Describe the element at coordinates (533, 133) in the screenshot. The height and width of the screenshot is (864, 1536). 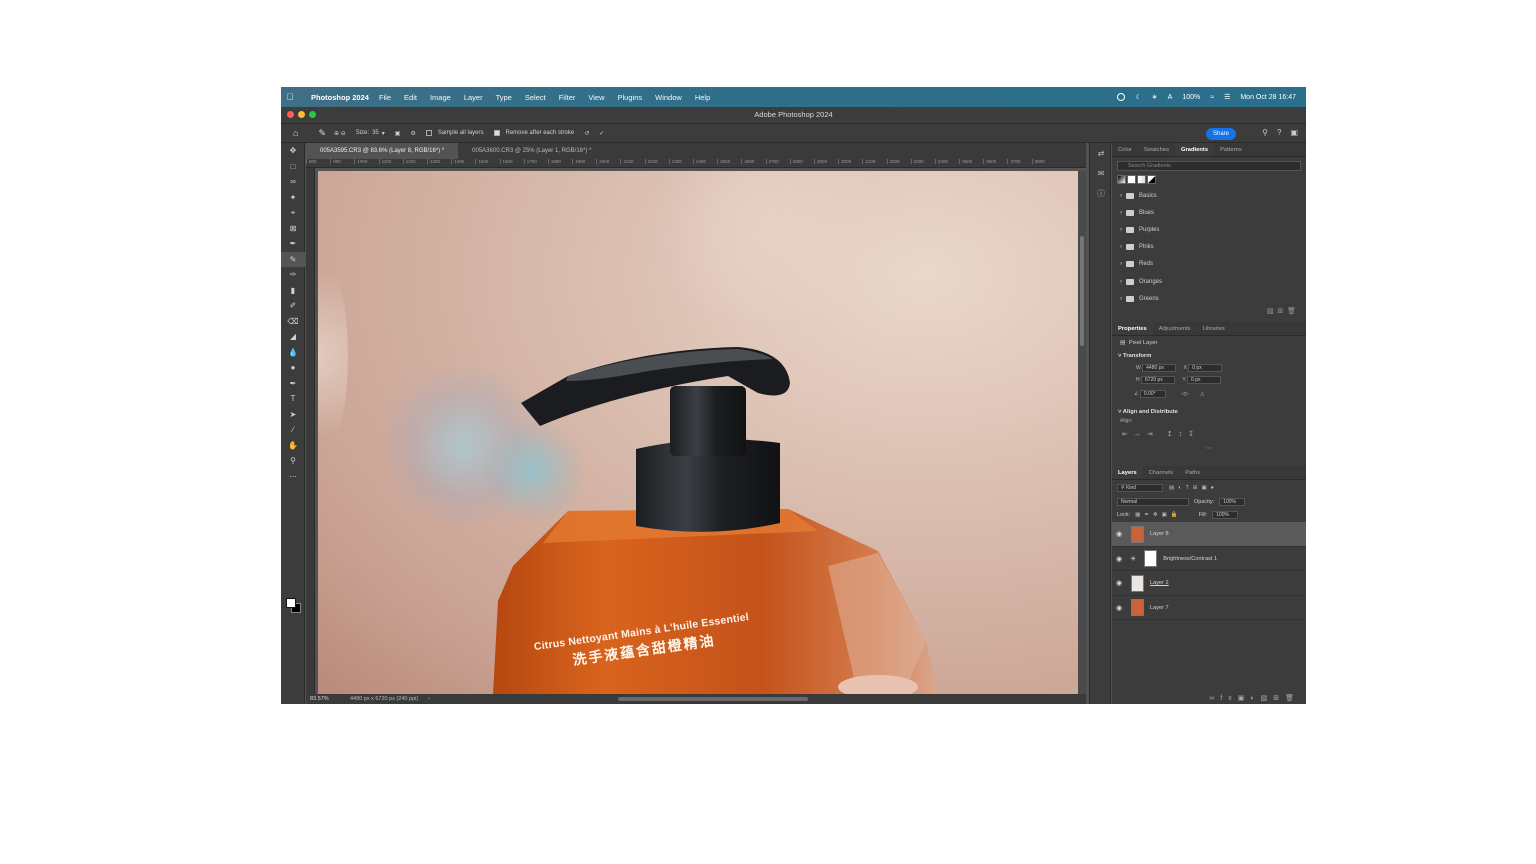
I see `remove-after-stroke-option: Remove after each stroke` at that location.